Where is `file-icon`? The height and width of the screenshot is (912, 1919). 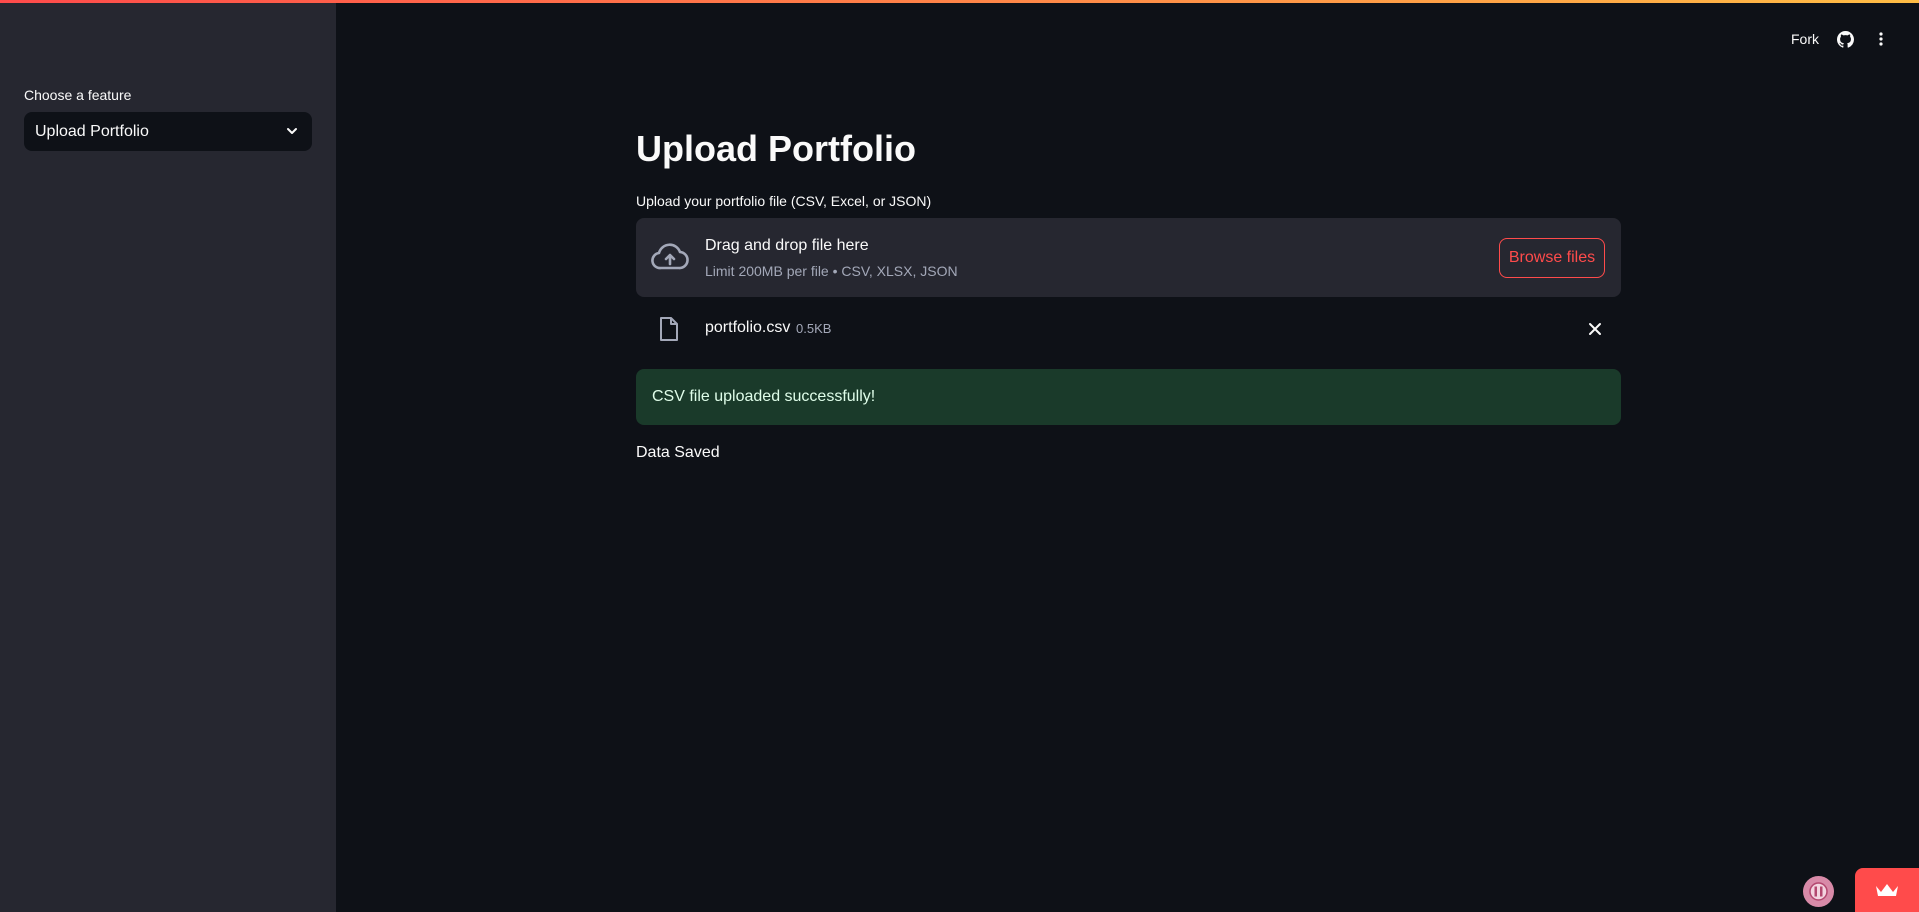 file-icon is located at coordinates (669, 329).